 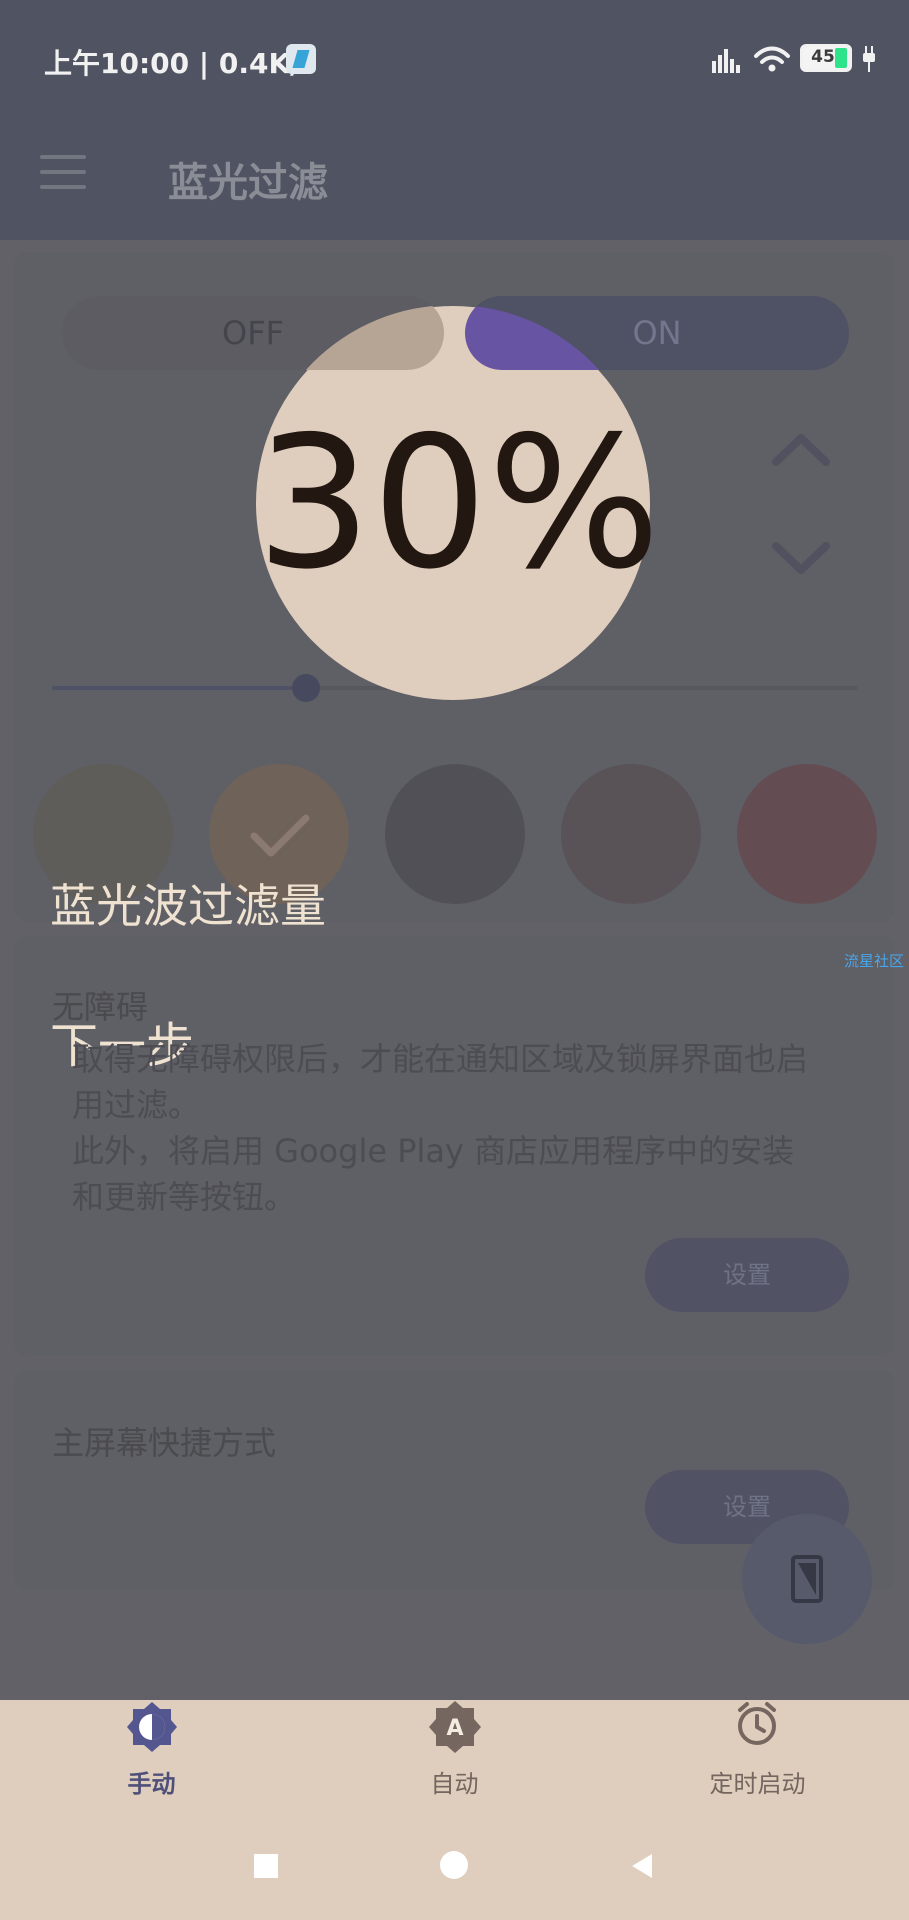 I want to click on app-bar, so click(x=454, y=180).